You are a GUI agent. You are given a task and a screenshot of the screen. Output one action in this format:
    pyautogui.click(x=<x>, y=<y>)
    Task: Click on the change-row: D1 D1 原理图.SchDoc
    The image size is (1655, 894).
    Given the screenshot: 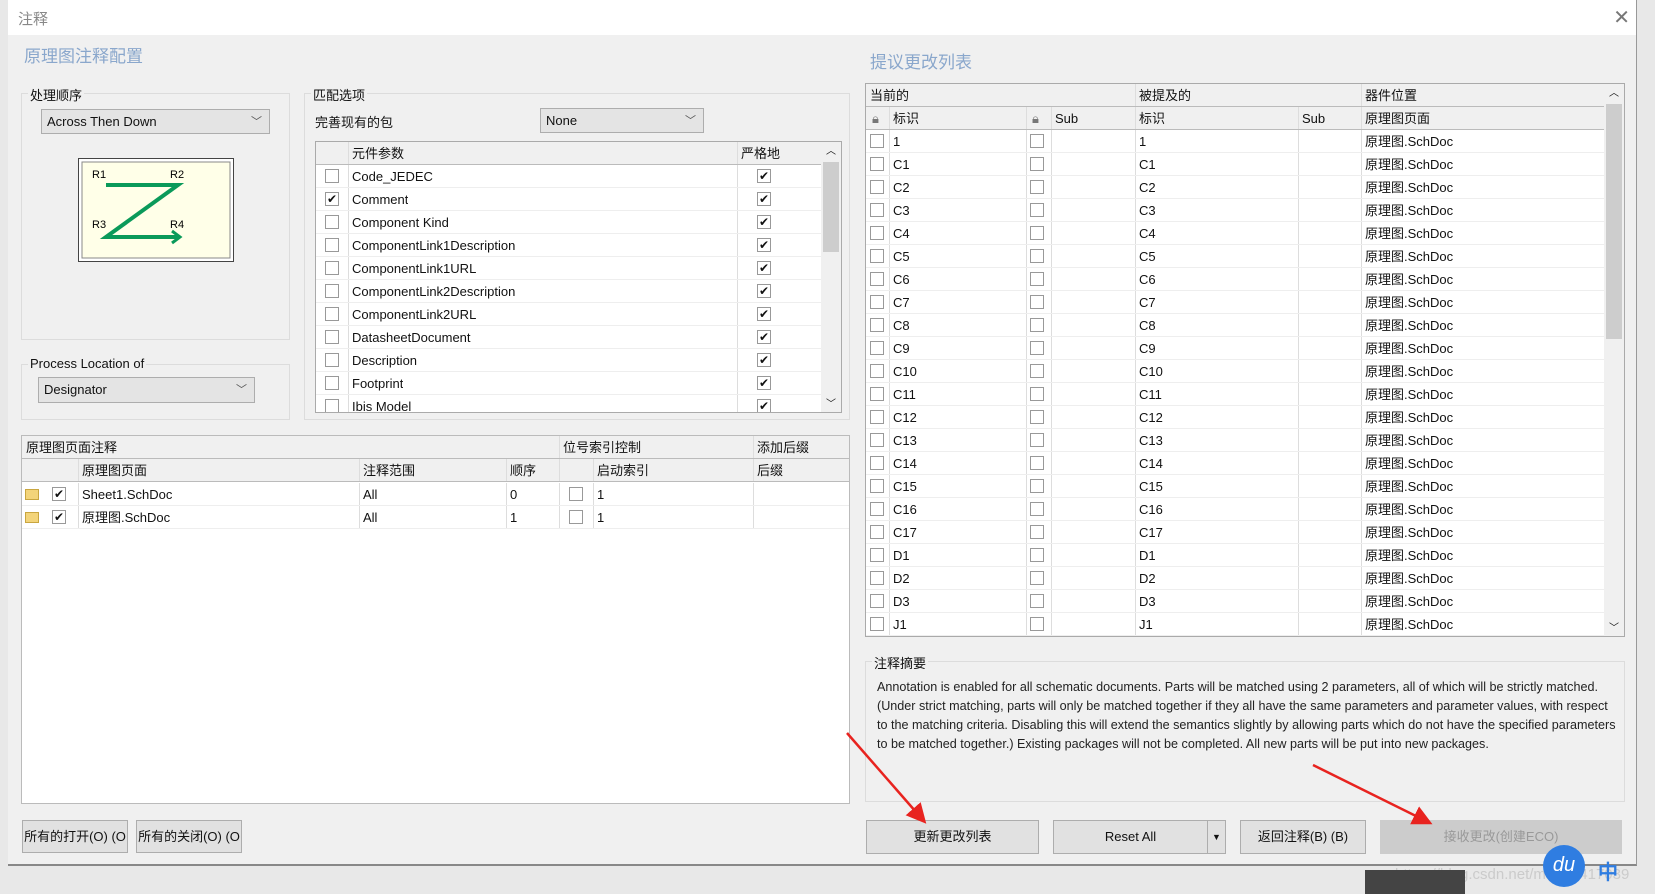 What is the action you would take?
    pyautogui.click(x=1235, y=555)
    